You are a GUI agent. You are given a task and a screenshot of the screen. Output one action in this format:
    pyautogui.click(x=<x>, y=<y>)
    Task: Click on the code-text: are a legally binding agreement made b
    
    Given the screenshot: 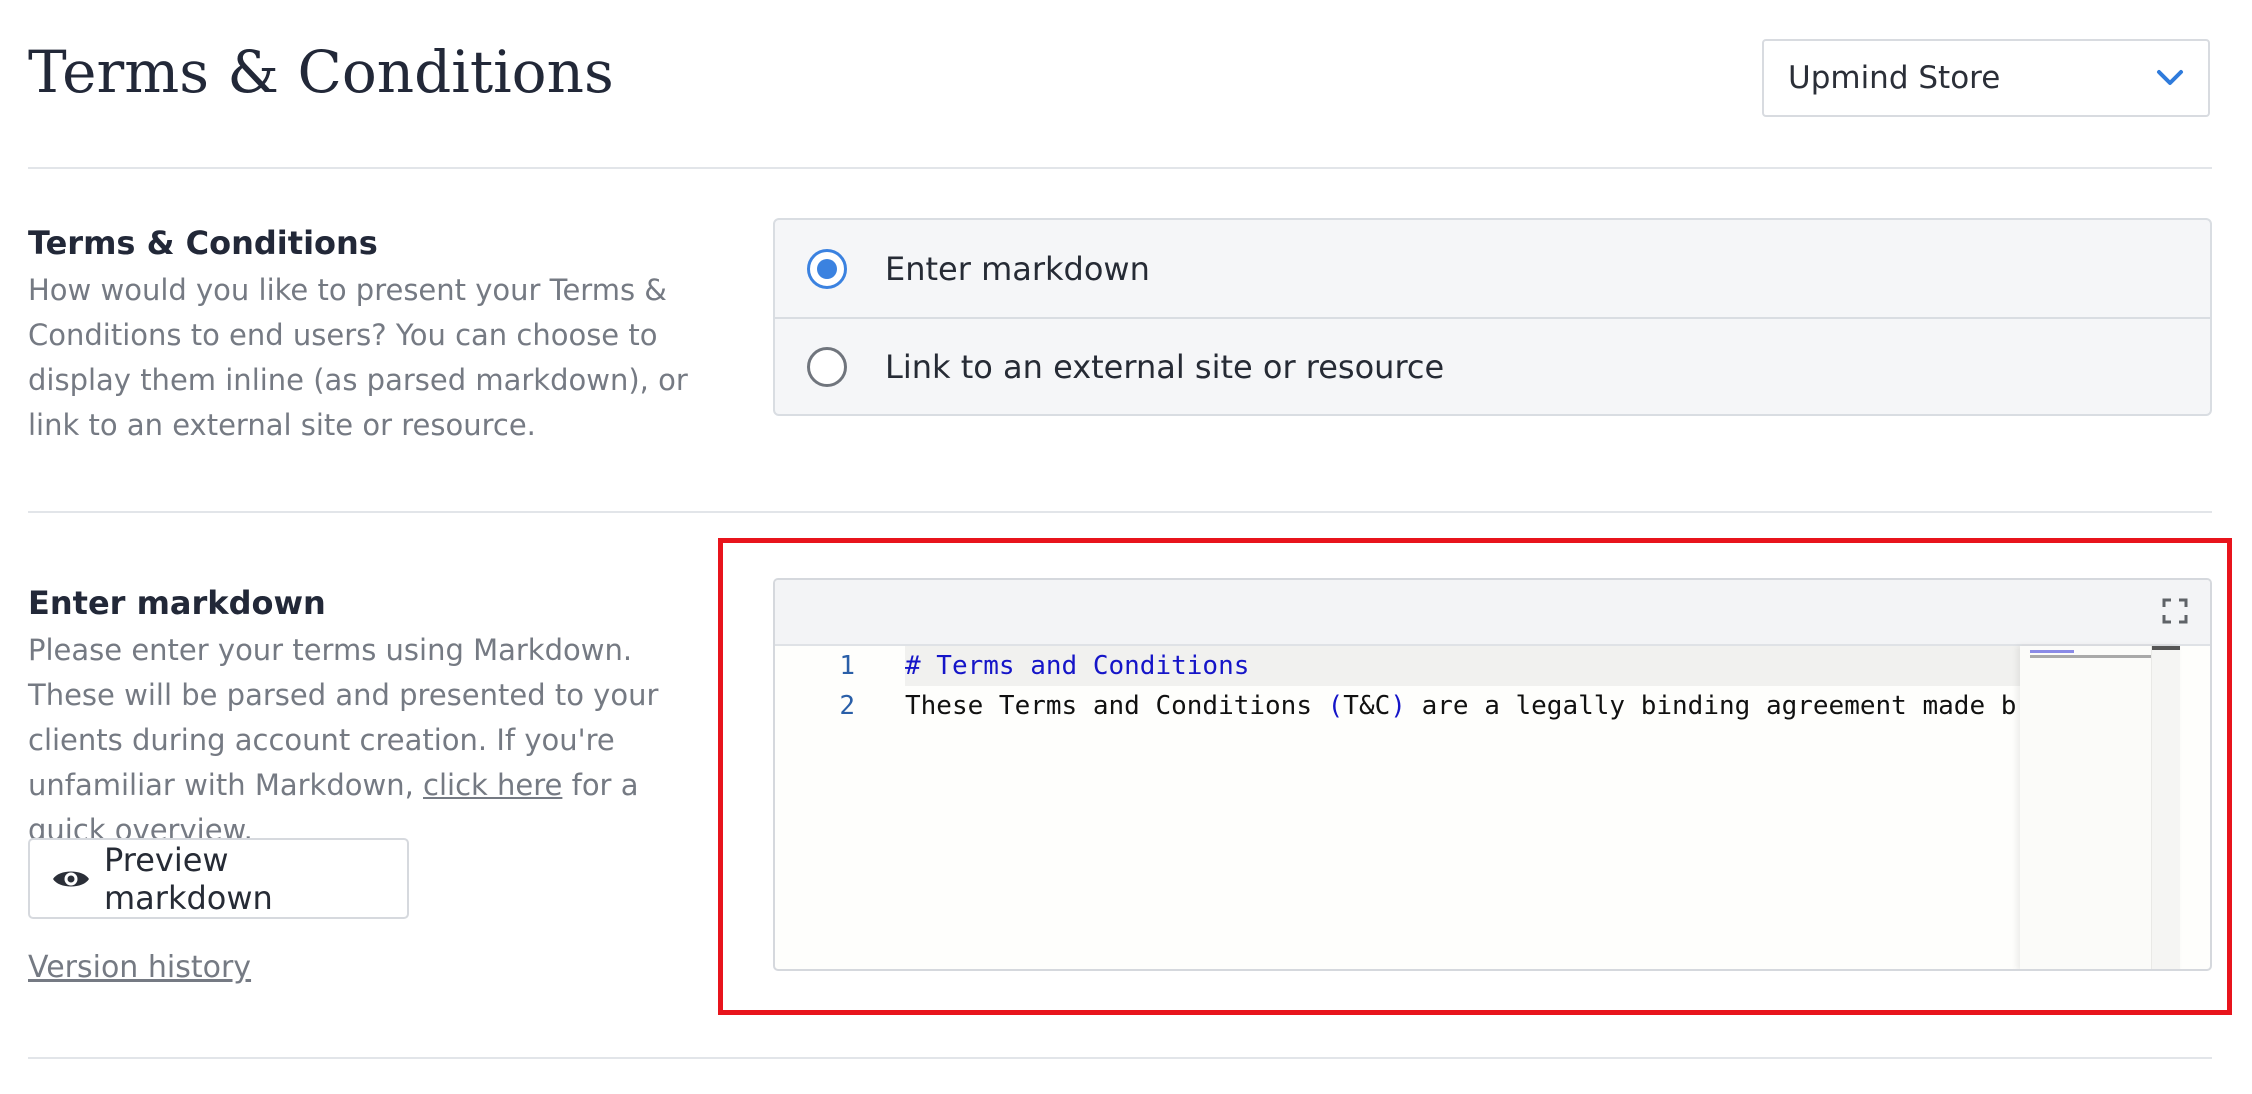 What is the action you would take?
    pyautogui.click(x=1711, y=706)
    